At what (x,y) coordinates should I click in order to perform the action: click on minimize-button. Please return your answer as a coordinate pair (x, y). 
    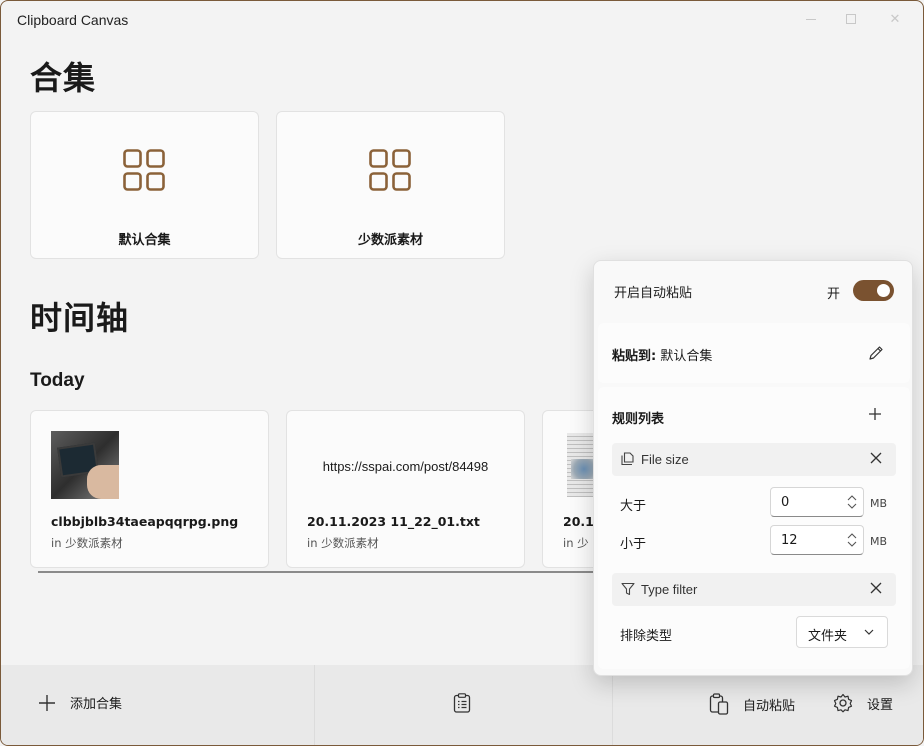
    Looking at the image, I should click on (811, 19).